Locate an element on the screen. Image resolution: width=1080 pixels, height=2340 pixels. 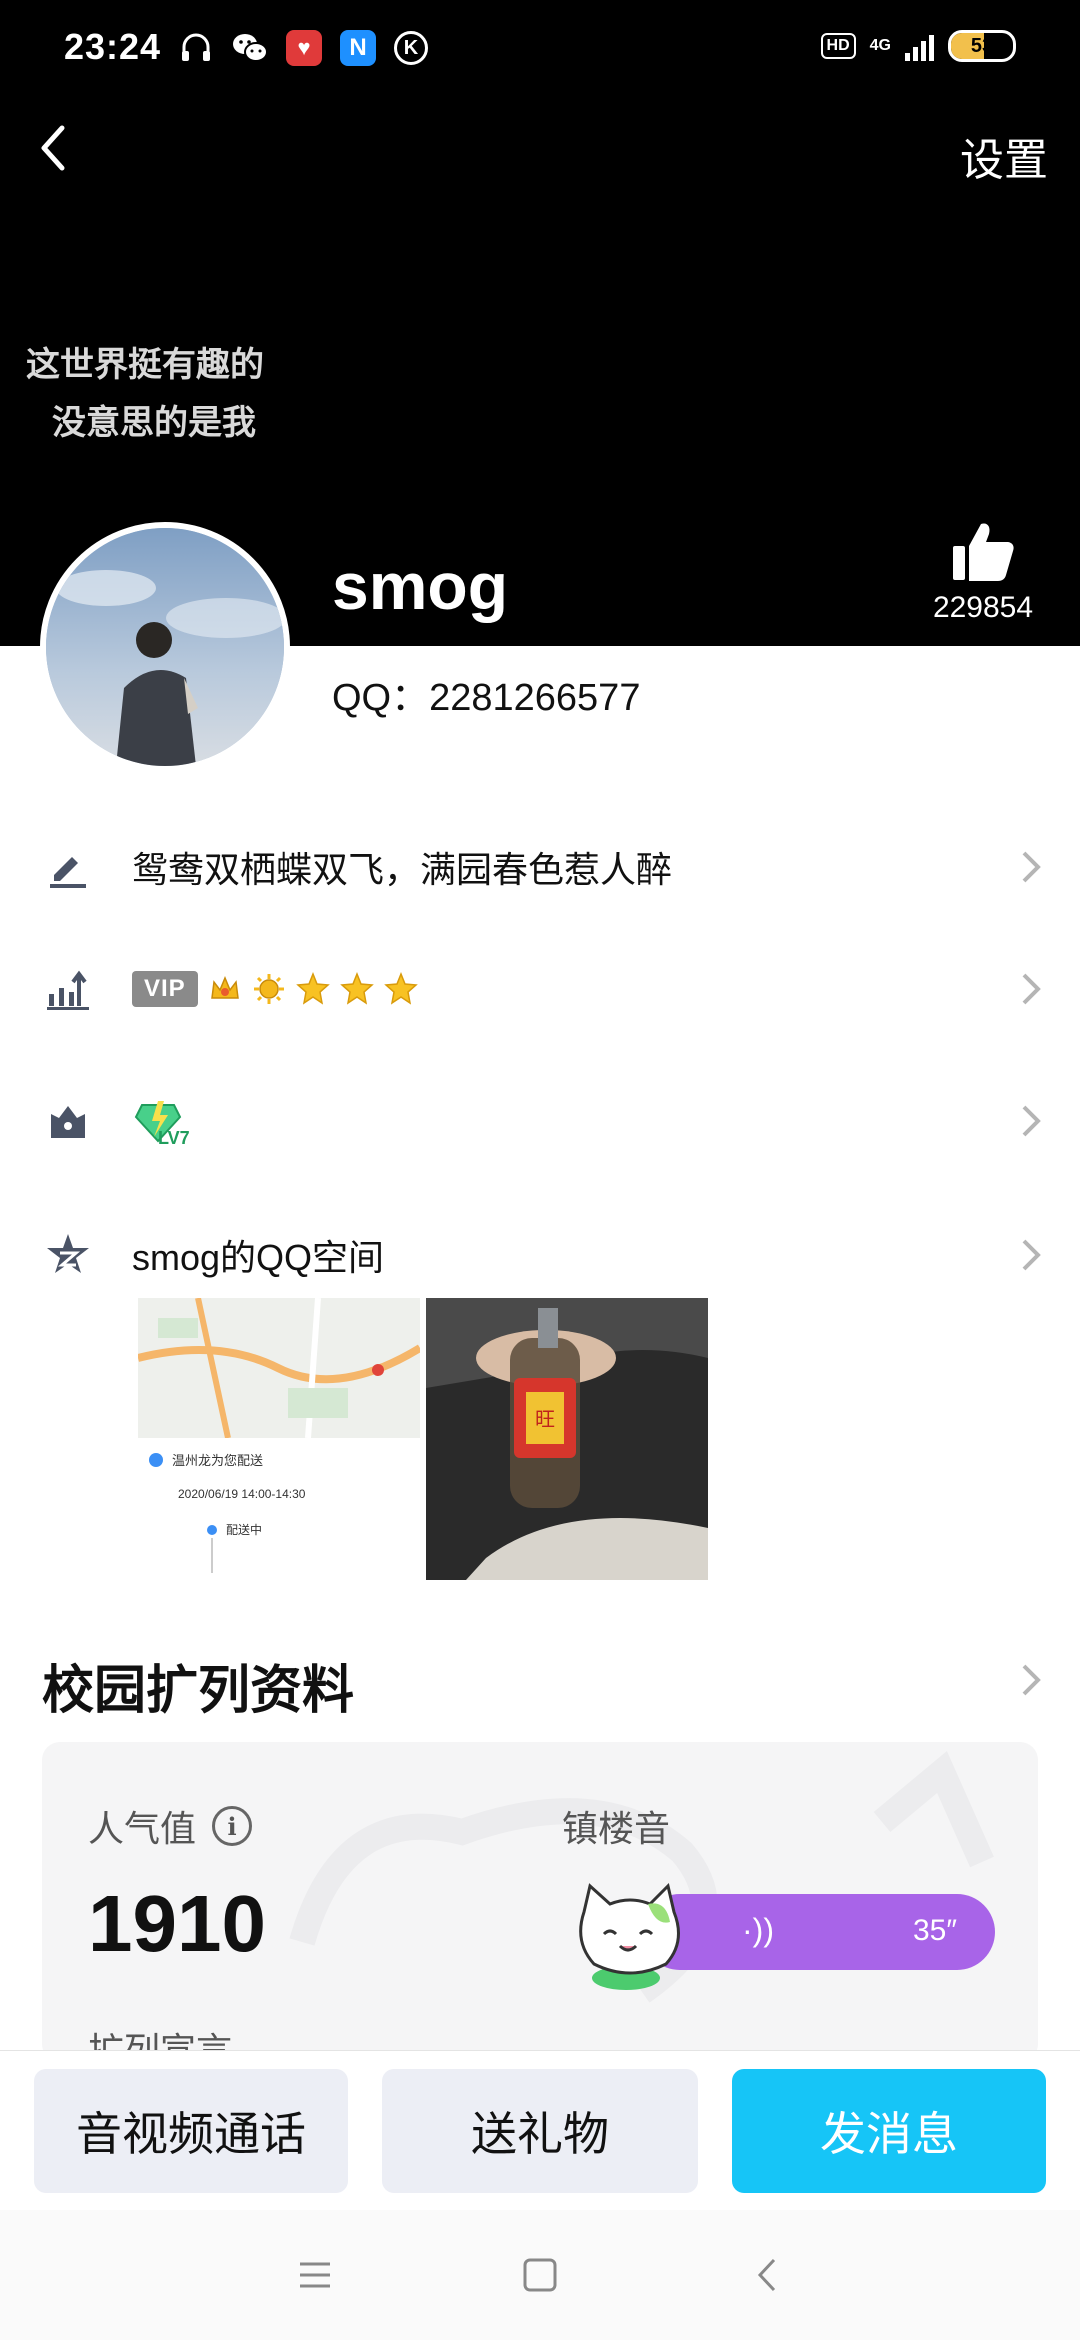
like-count: 229854 is located at coordinates (983, 607).